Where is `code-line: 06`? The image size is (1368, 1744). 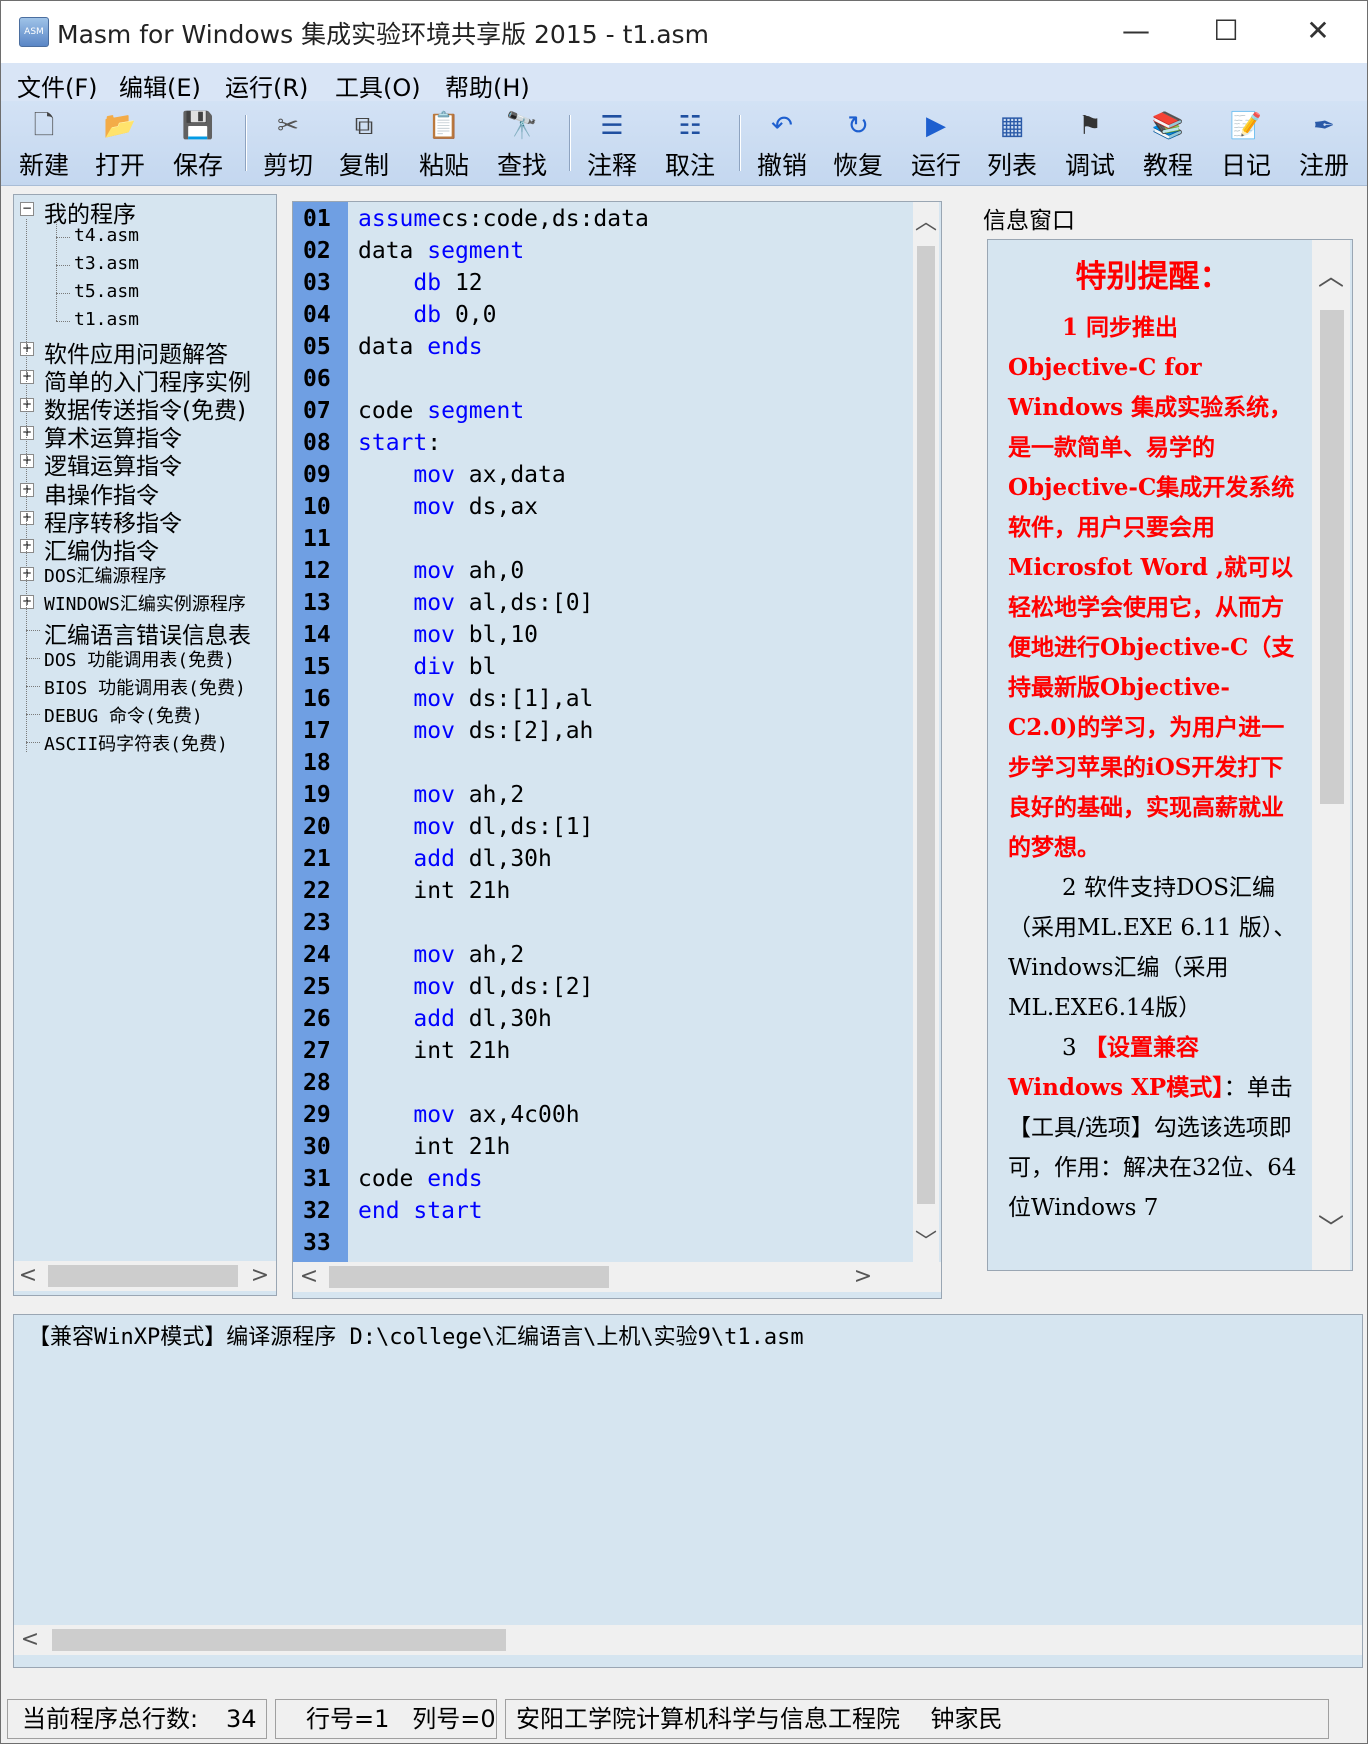 code-line: 06 is located at coordinates (593, 382).